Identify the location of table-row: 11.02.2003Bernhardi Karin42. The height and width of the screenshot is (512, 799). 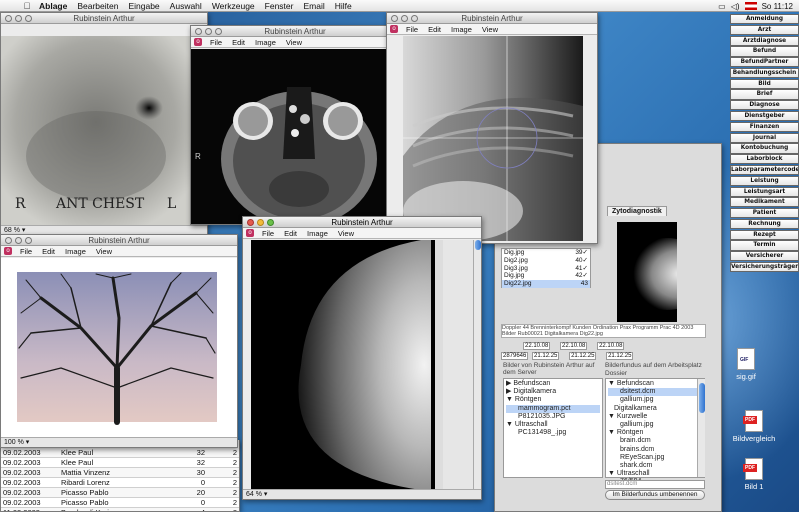
(120, 509).